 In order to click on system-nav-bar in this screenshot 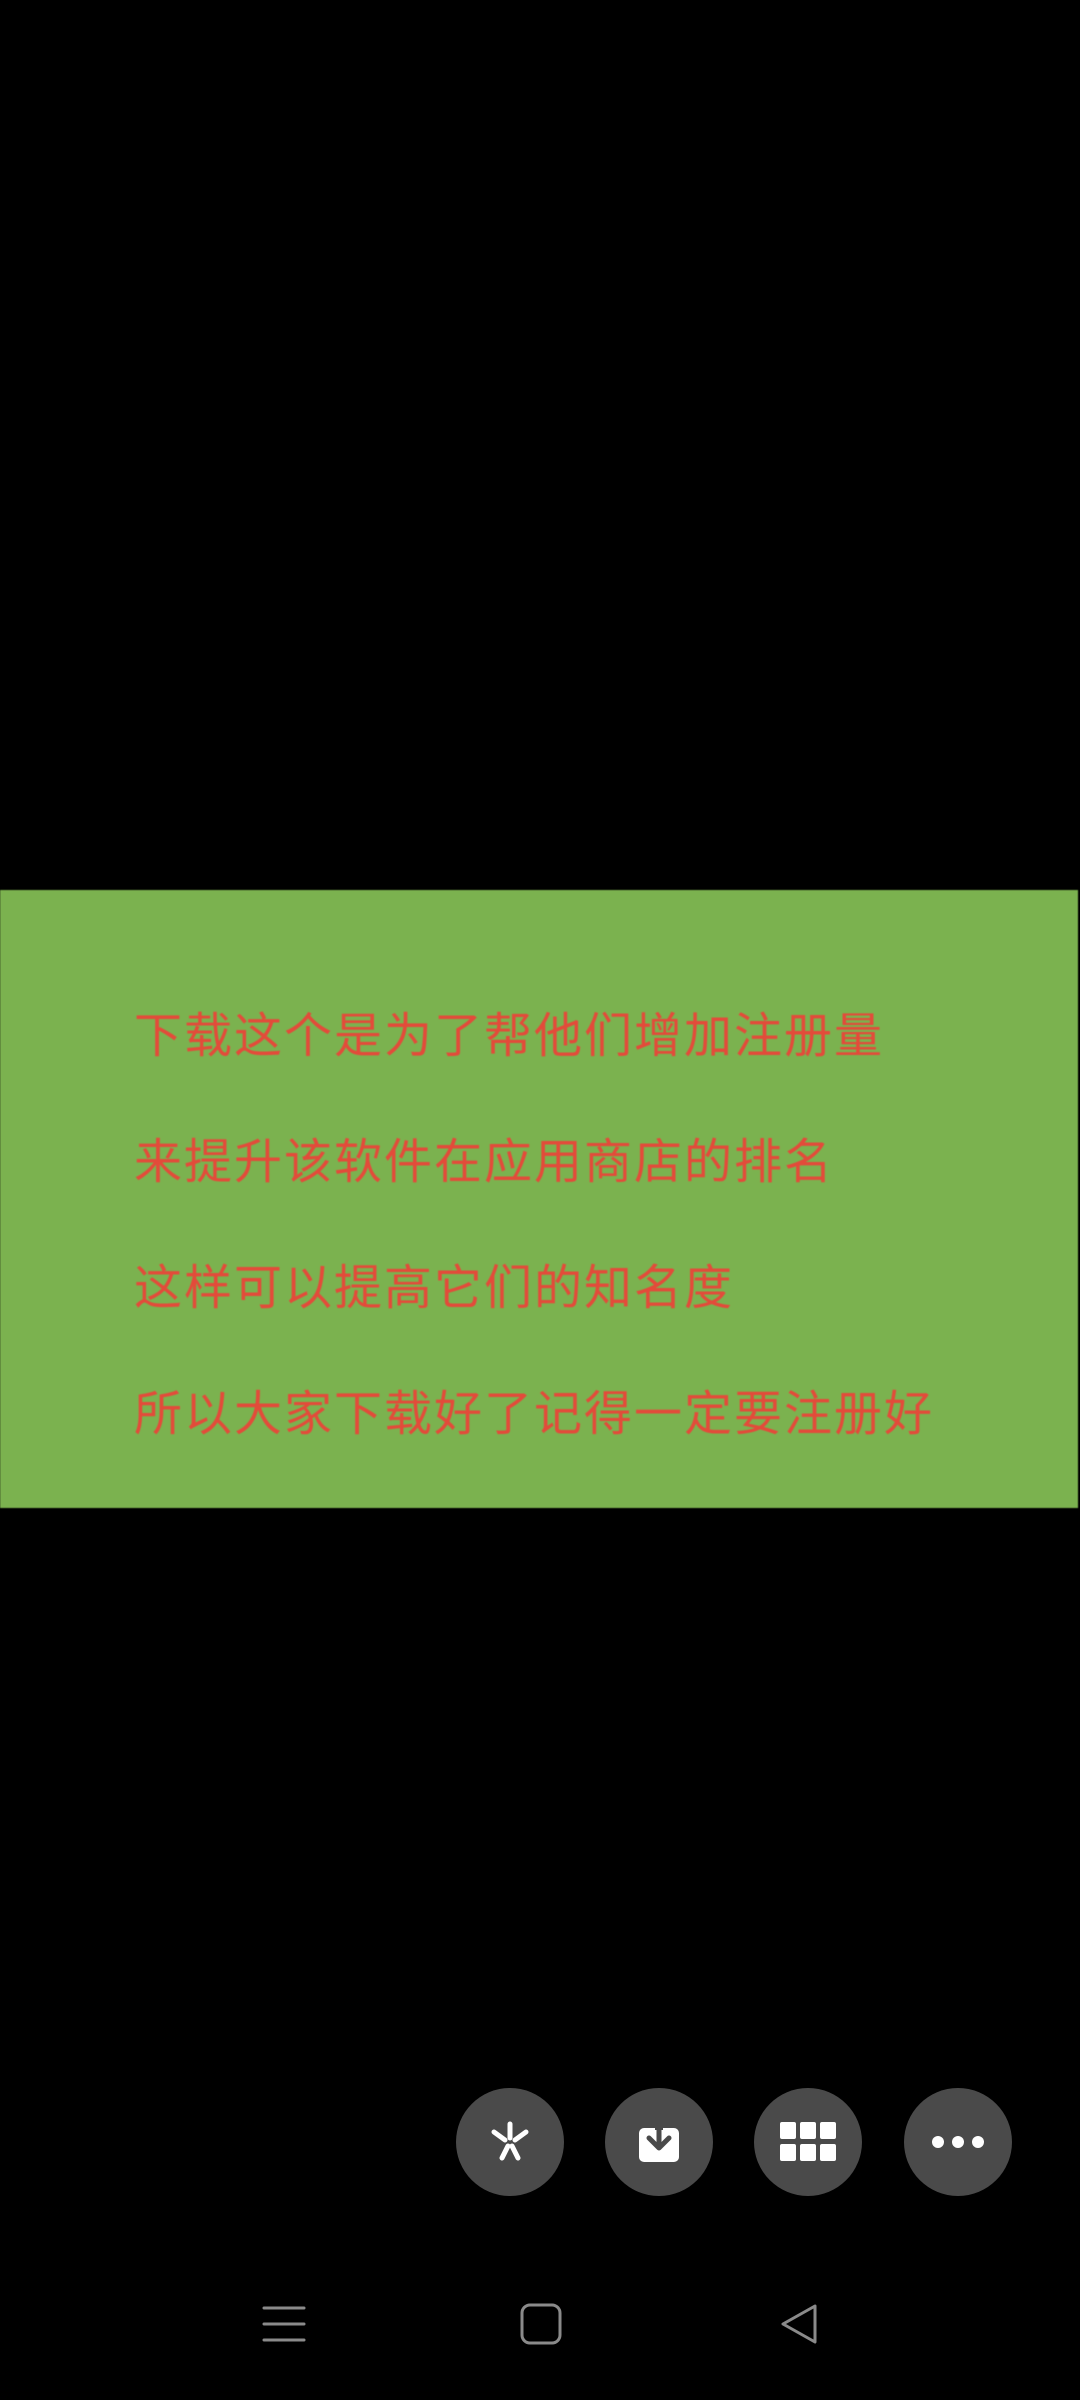, I will do `click(540, 2326)`.